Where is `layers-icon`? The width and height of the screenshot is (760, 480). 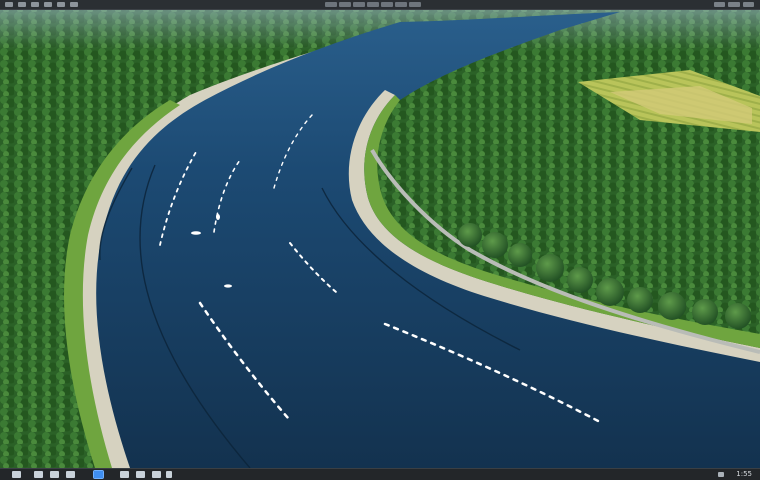
layers-icon is located at coordinates (734, 4).